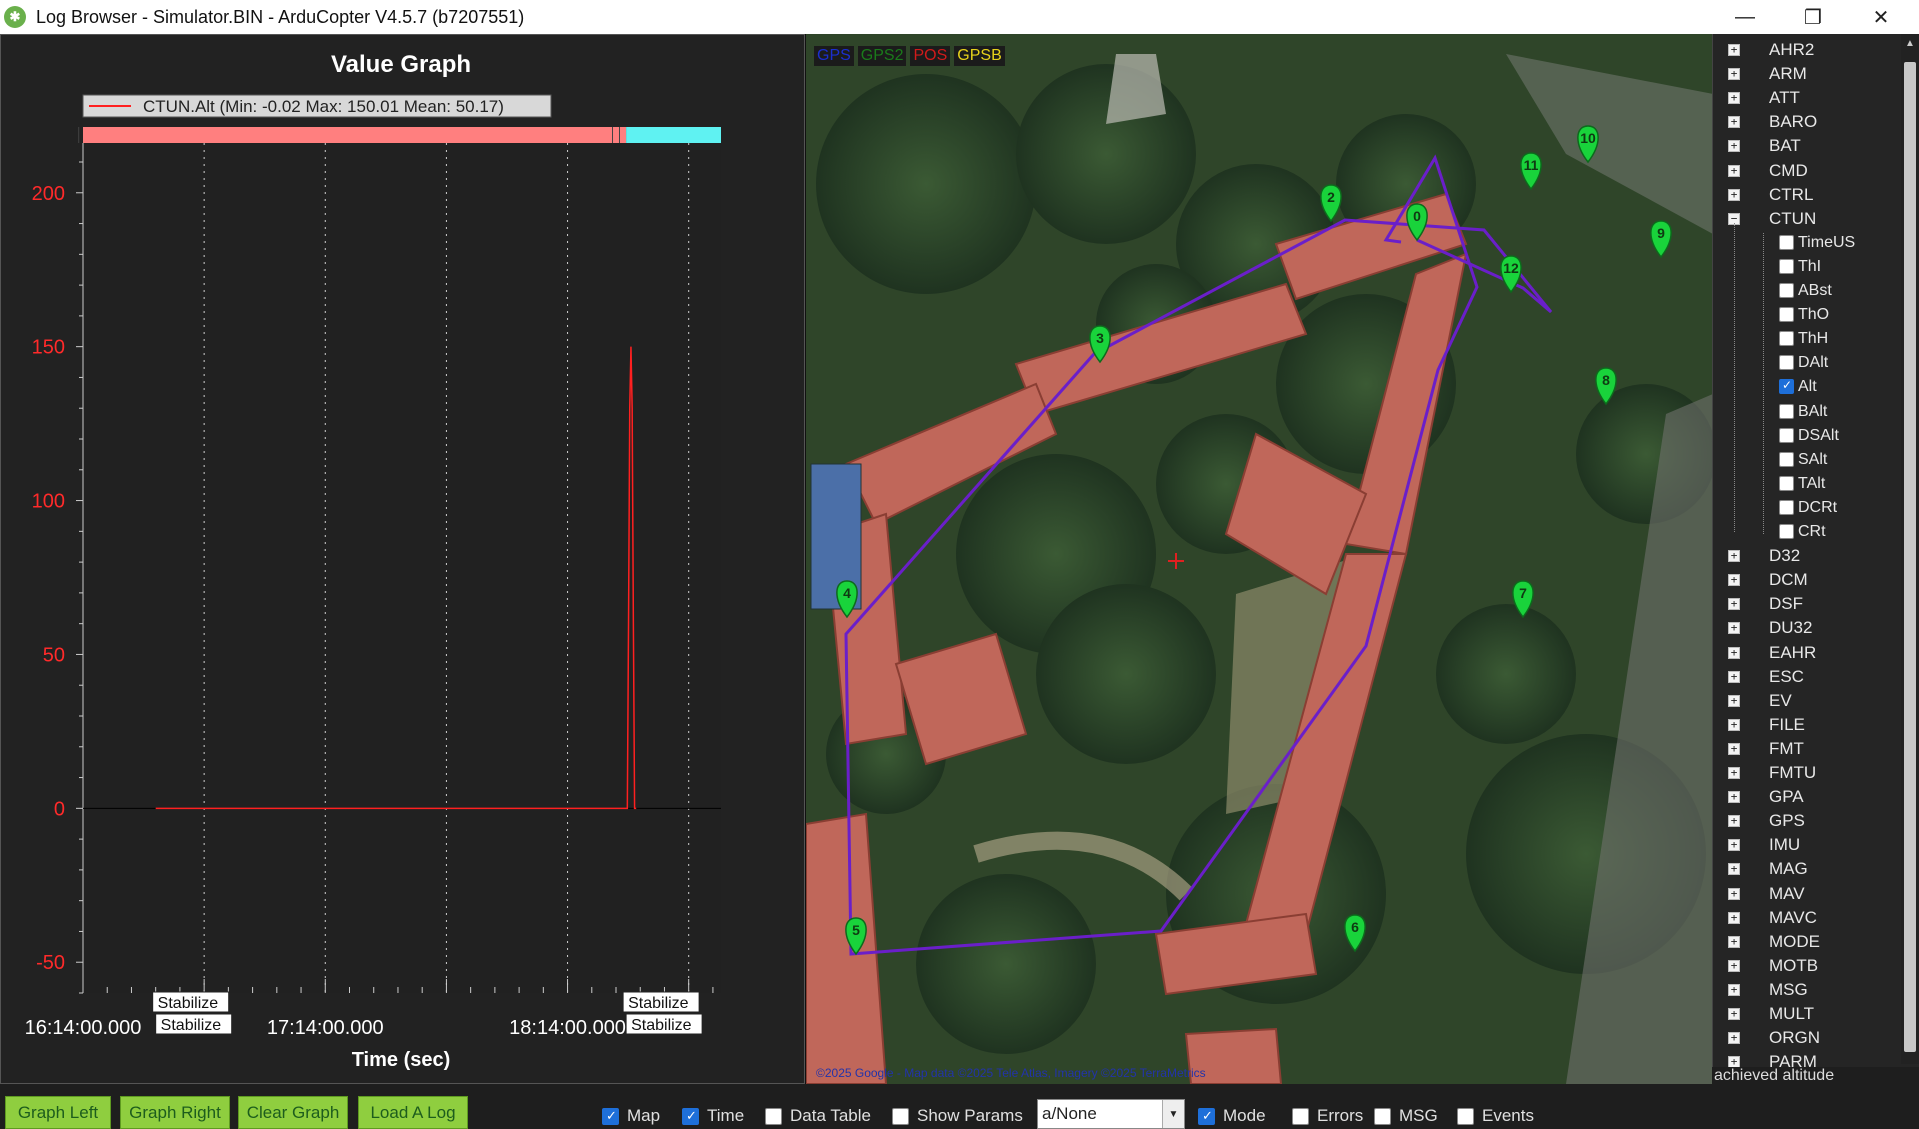 This screenshot has width=1919, height=1129. I want to click on tree-field-crt: CRt, so click(1805, 532).